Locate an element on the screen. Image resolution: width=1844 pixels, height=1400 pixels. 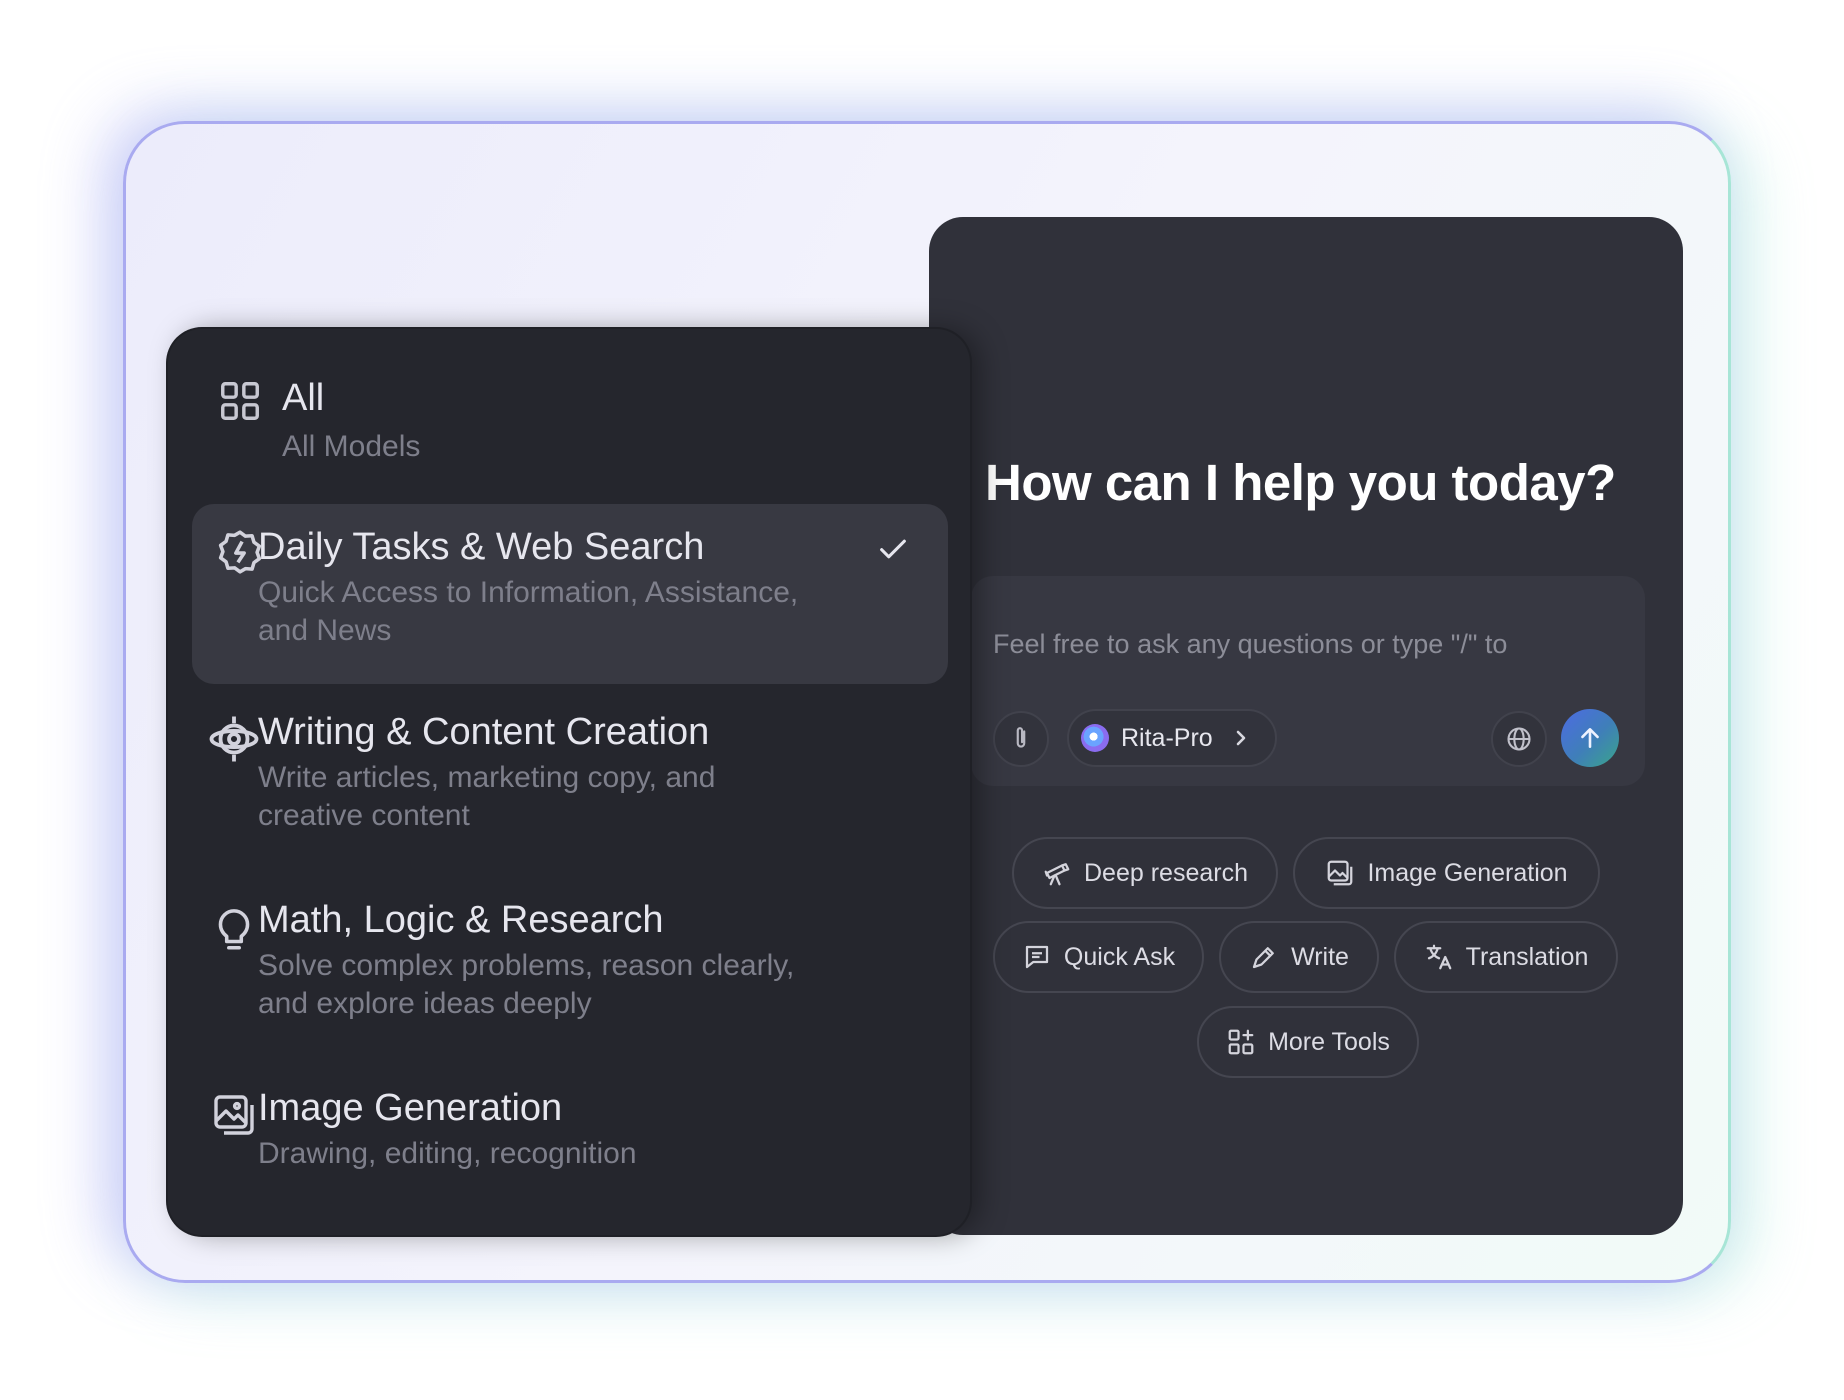
chat-bubble-icon is located at coordinates (1037, 957).